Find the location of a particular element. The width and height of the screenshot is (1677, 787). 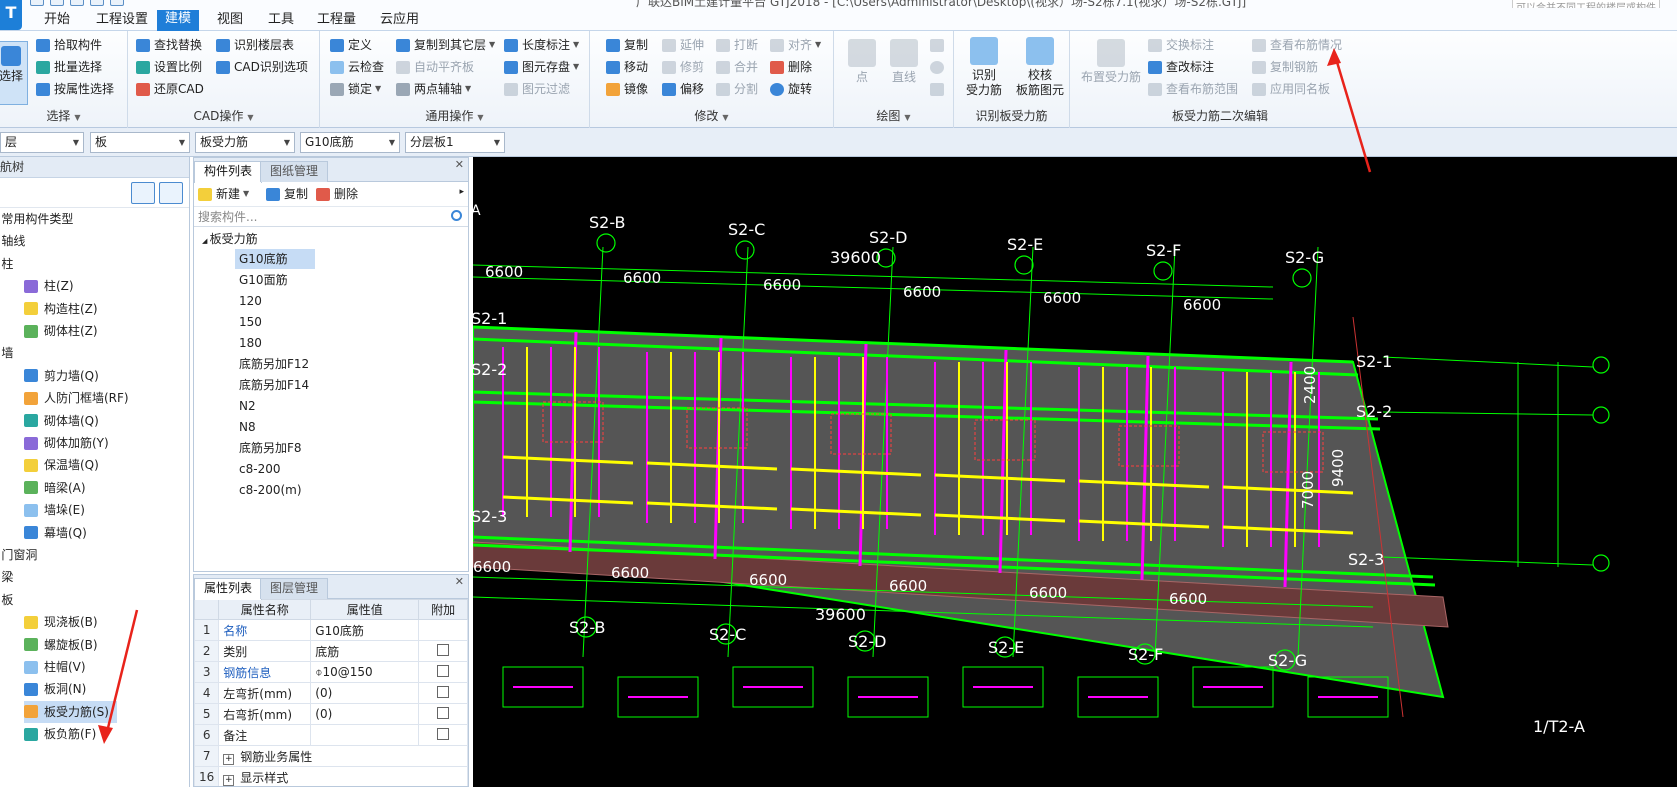

category-select: 板 ▼ is located at coordinates (140, 142).